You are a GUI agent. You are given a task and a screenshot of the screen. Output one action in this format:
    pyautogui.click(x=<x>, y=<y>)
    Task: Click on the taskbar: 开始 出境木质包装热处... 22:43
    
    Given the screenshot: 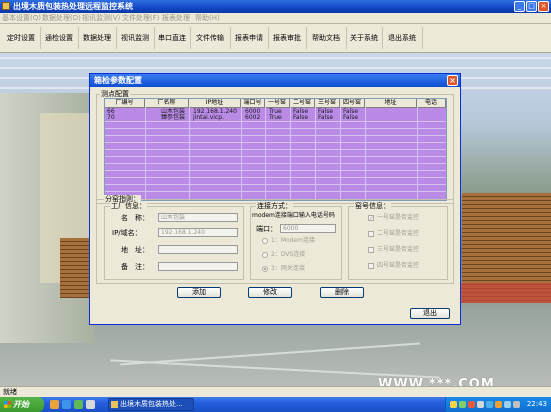 What is the action you would take?
    pyautogui.click(x=275, y=404)
    